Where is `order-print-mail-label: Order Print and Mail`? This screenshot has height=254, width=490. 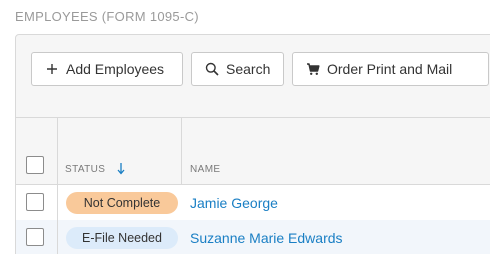
order-print-mail-label: Order Print and Mail is located at coordinates (390, 69).